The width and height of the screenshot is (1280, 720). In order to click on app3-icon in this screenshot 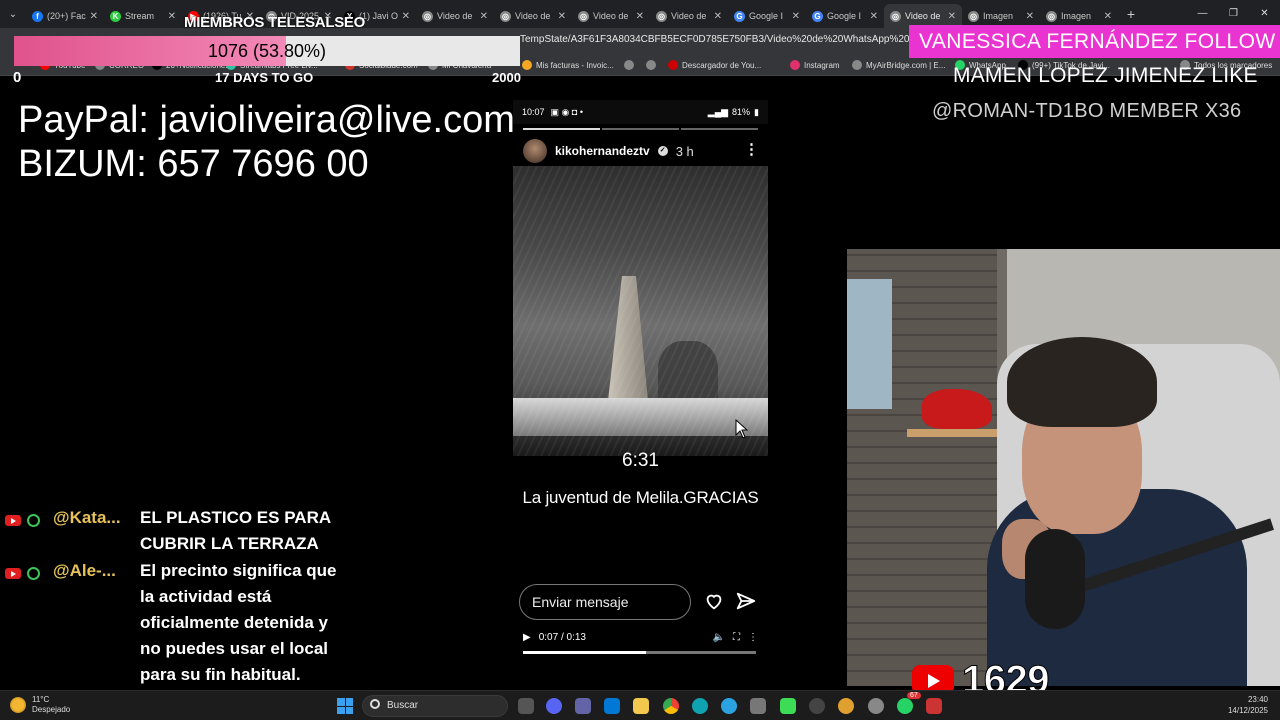, I will do `click(876, 706)`.